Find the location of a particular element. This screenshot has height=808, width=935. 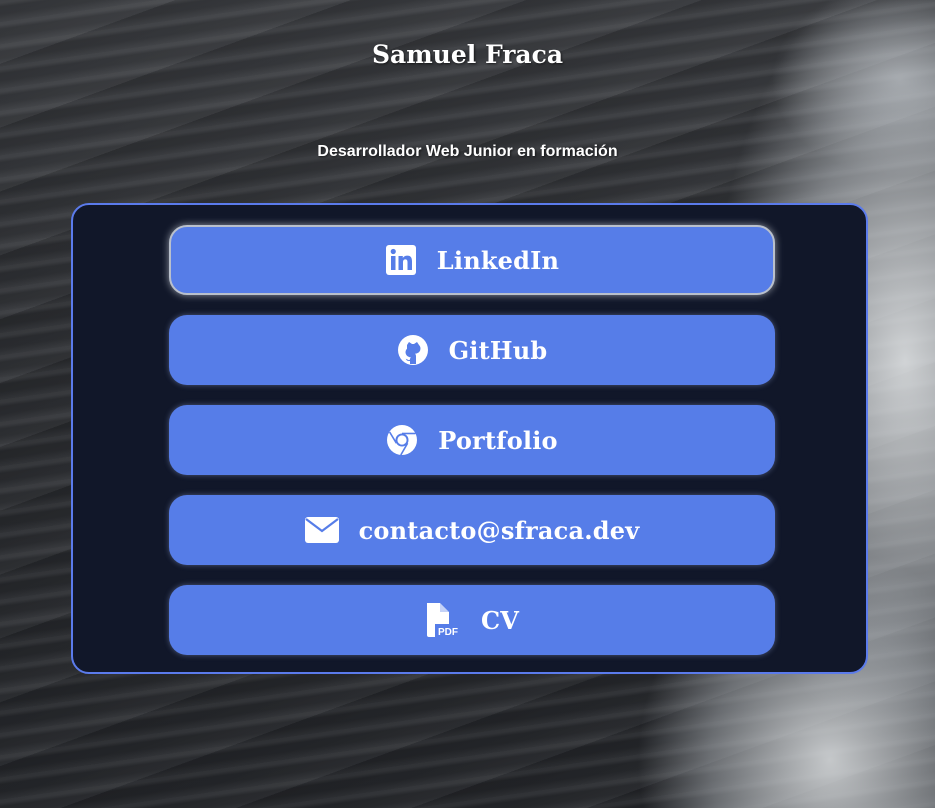

github-icon is located at coordinates (413, 350).